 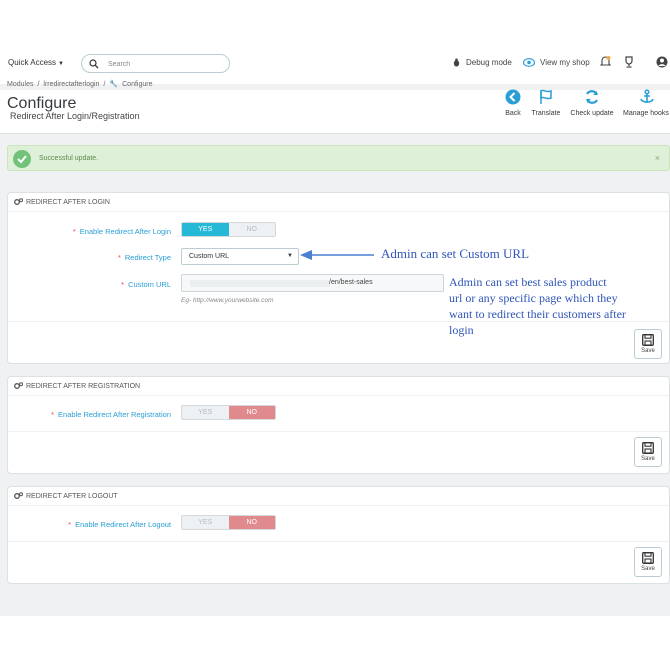 I want to click on bell-icon, so click(x=605, y=61).